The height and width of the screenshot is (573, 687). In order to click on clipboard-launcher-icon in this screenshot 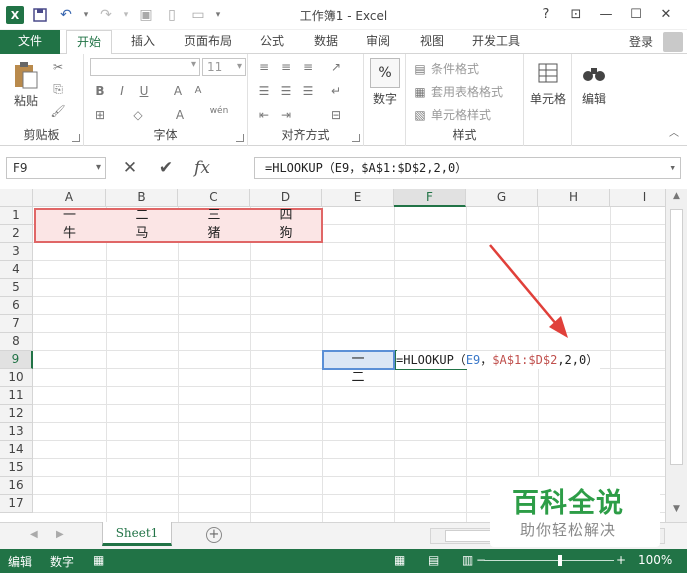, I will do `click(76, 138)`.